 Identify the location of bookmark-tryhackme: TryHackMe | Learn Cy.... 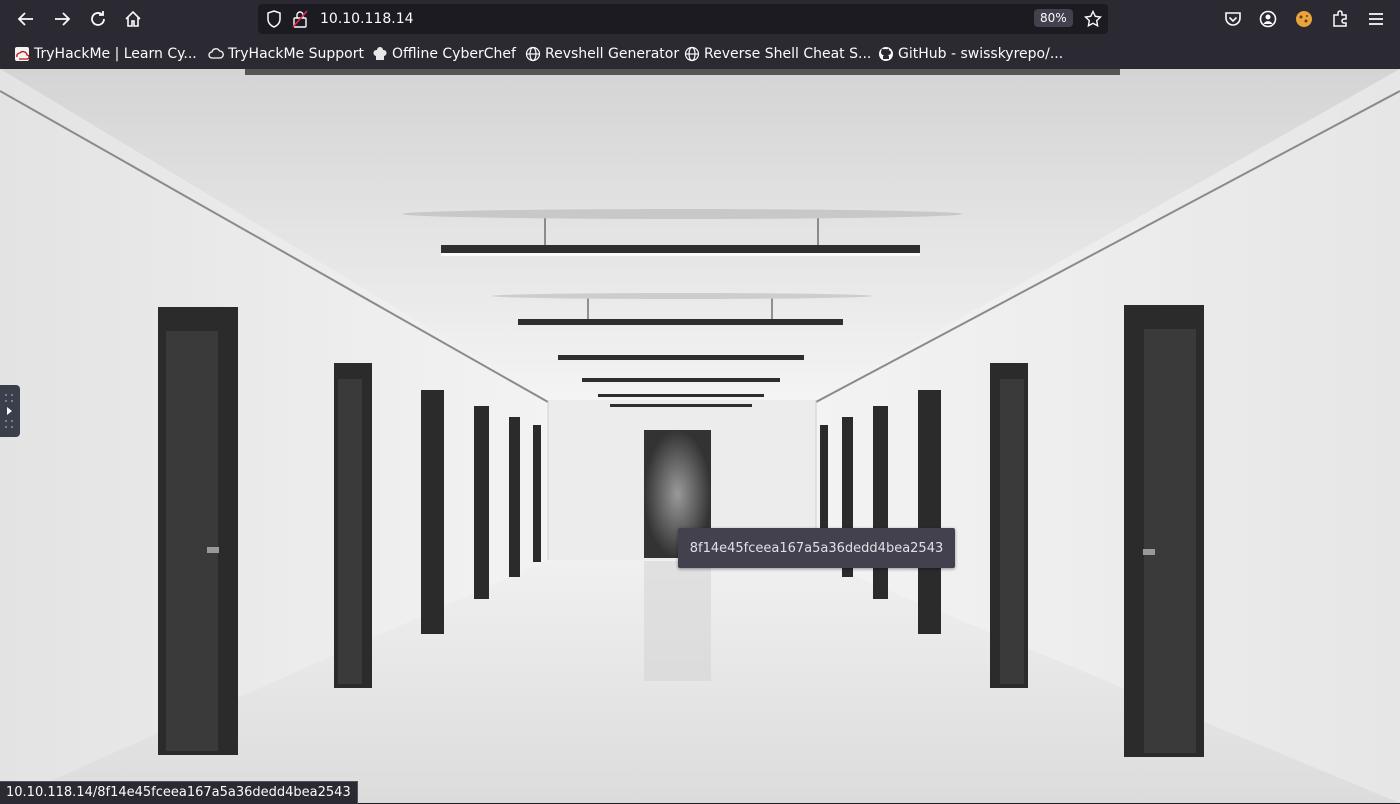
(105, 54).